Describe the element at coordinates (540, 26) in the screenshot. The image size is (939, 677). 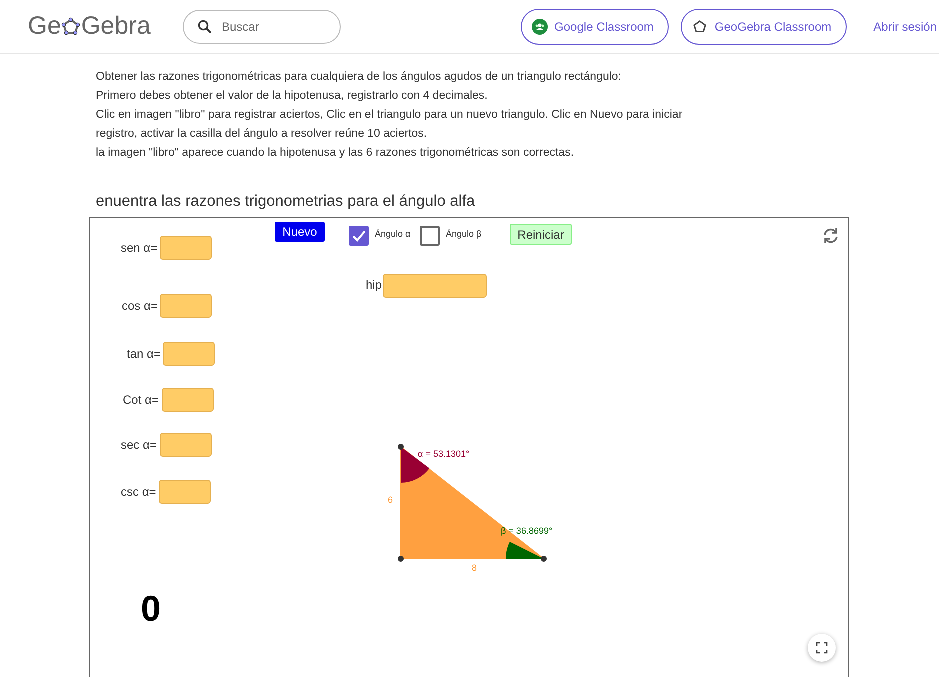
I see `classroom-icon` at that location.